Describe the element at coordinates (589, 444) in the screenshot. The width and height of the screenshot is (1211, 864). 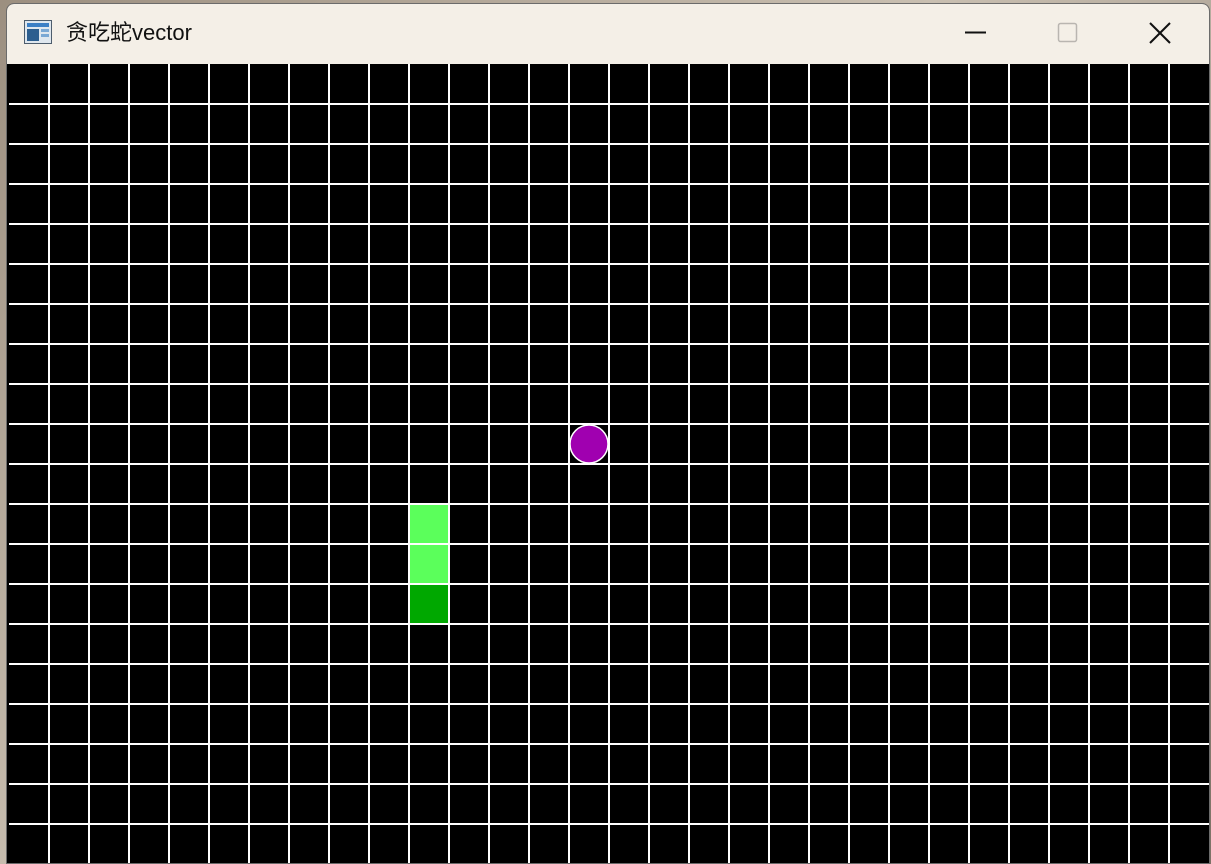
I see `food-item` at that location.